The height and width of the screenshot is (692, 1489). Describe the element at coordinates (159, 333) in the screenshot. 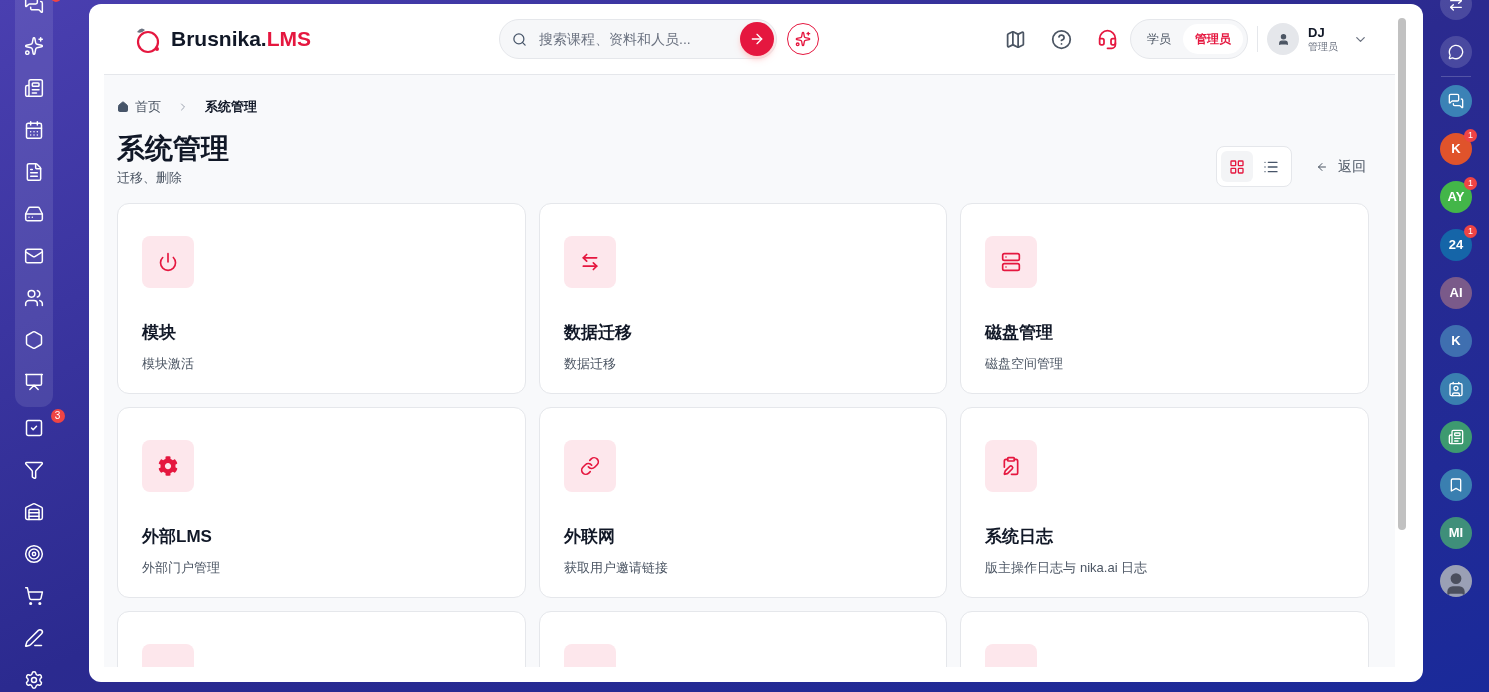

I see `card-title: 模块` at that location.